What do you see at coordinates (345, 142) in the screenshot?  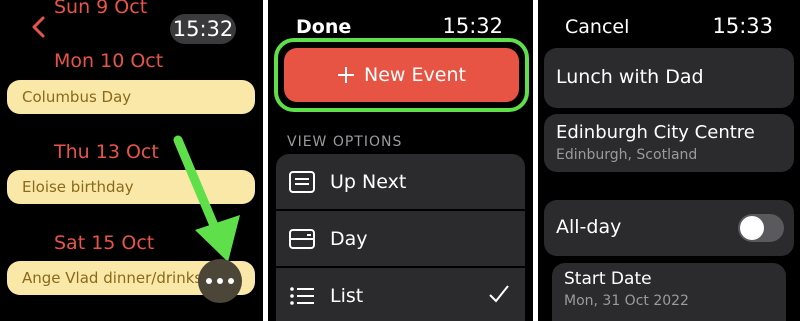 I see `section-header: VIEW OPTIONS` at bounding box center [345, 142].